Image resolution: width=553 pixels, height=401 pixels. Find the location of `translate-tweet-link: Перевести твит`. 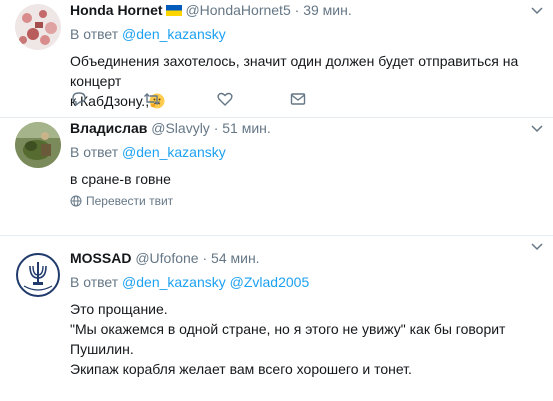

translate-tweet-link: Перевести твит is located at coordinates (121, 201).